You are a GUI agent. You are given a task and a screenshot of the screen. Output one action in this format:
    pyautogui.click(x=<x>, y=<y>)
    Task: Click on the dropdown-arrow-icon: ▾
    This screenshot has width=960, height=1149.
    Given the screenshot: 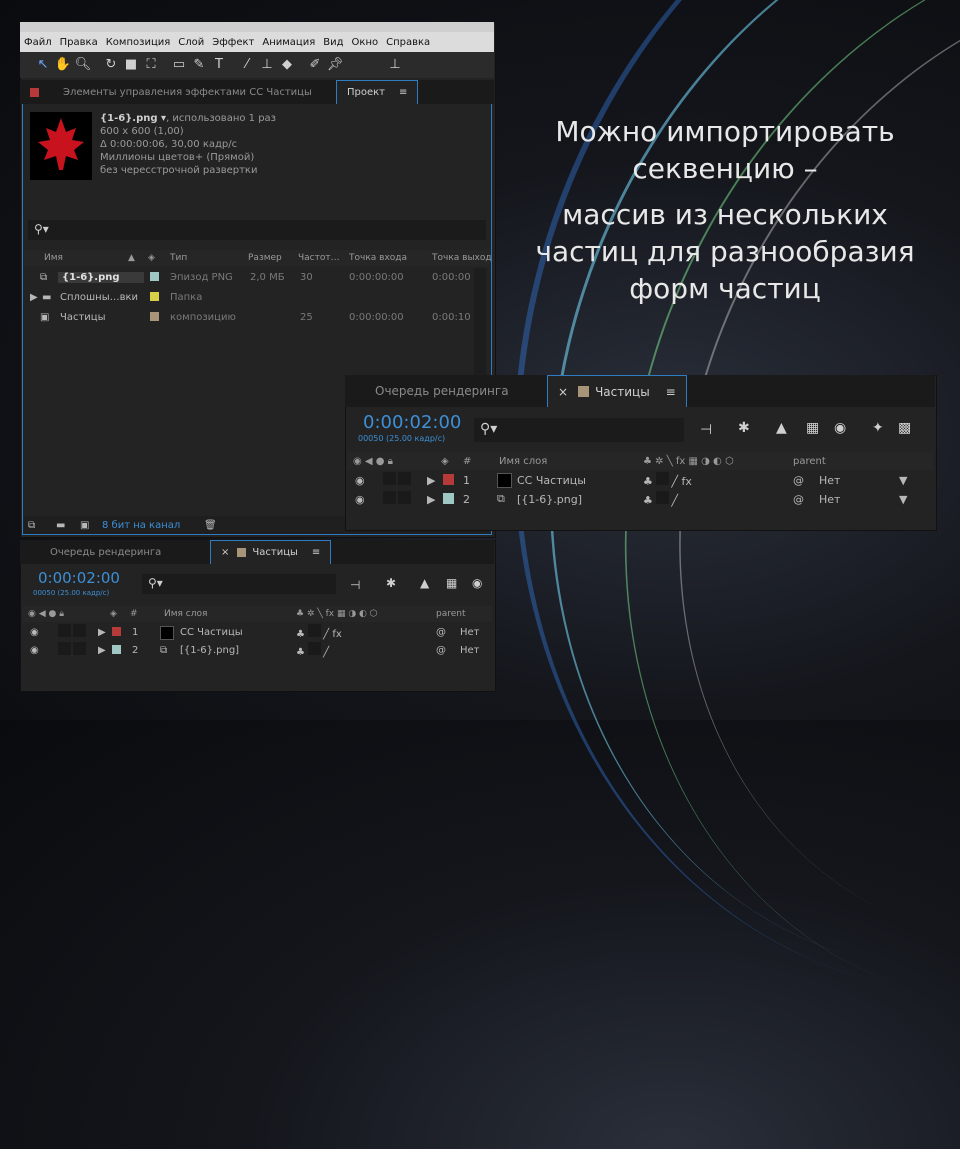 What is the action you would take?
    pyautogui.click(x=162, y=118)
    